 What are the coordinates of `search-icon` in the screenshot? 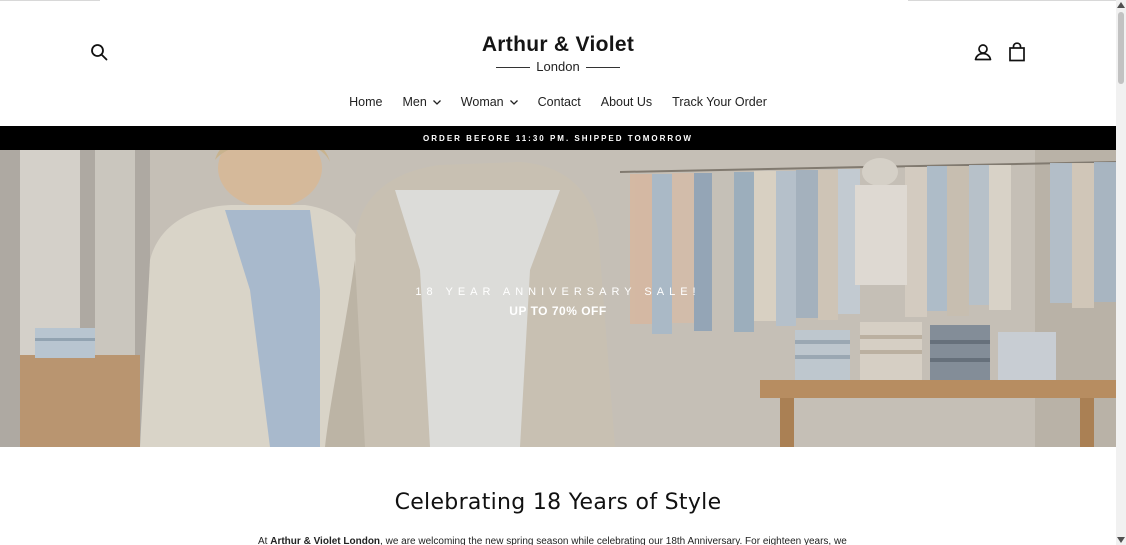 It's located at (99, 52).